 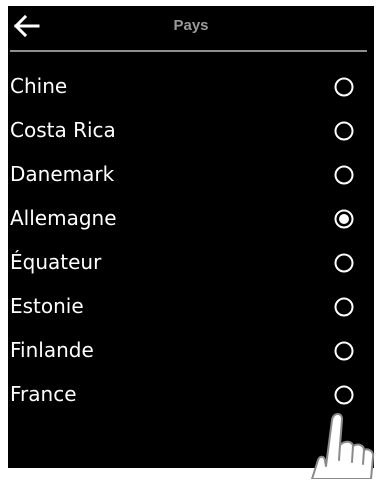 I want to click on country-option-label: Allemagne, so click(x=63, y=218).